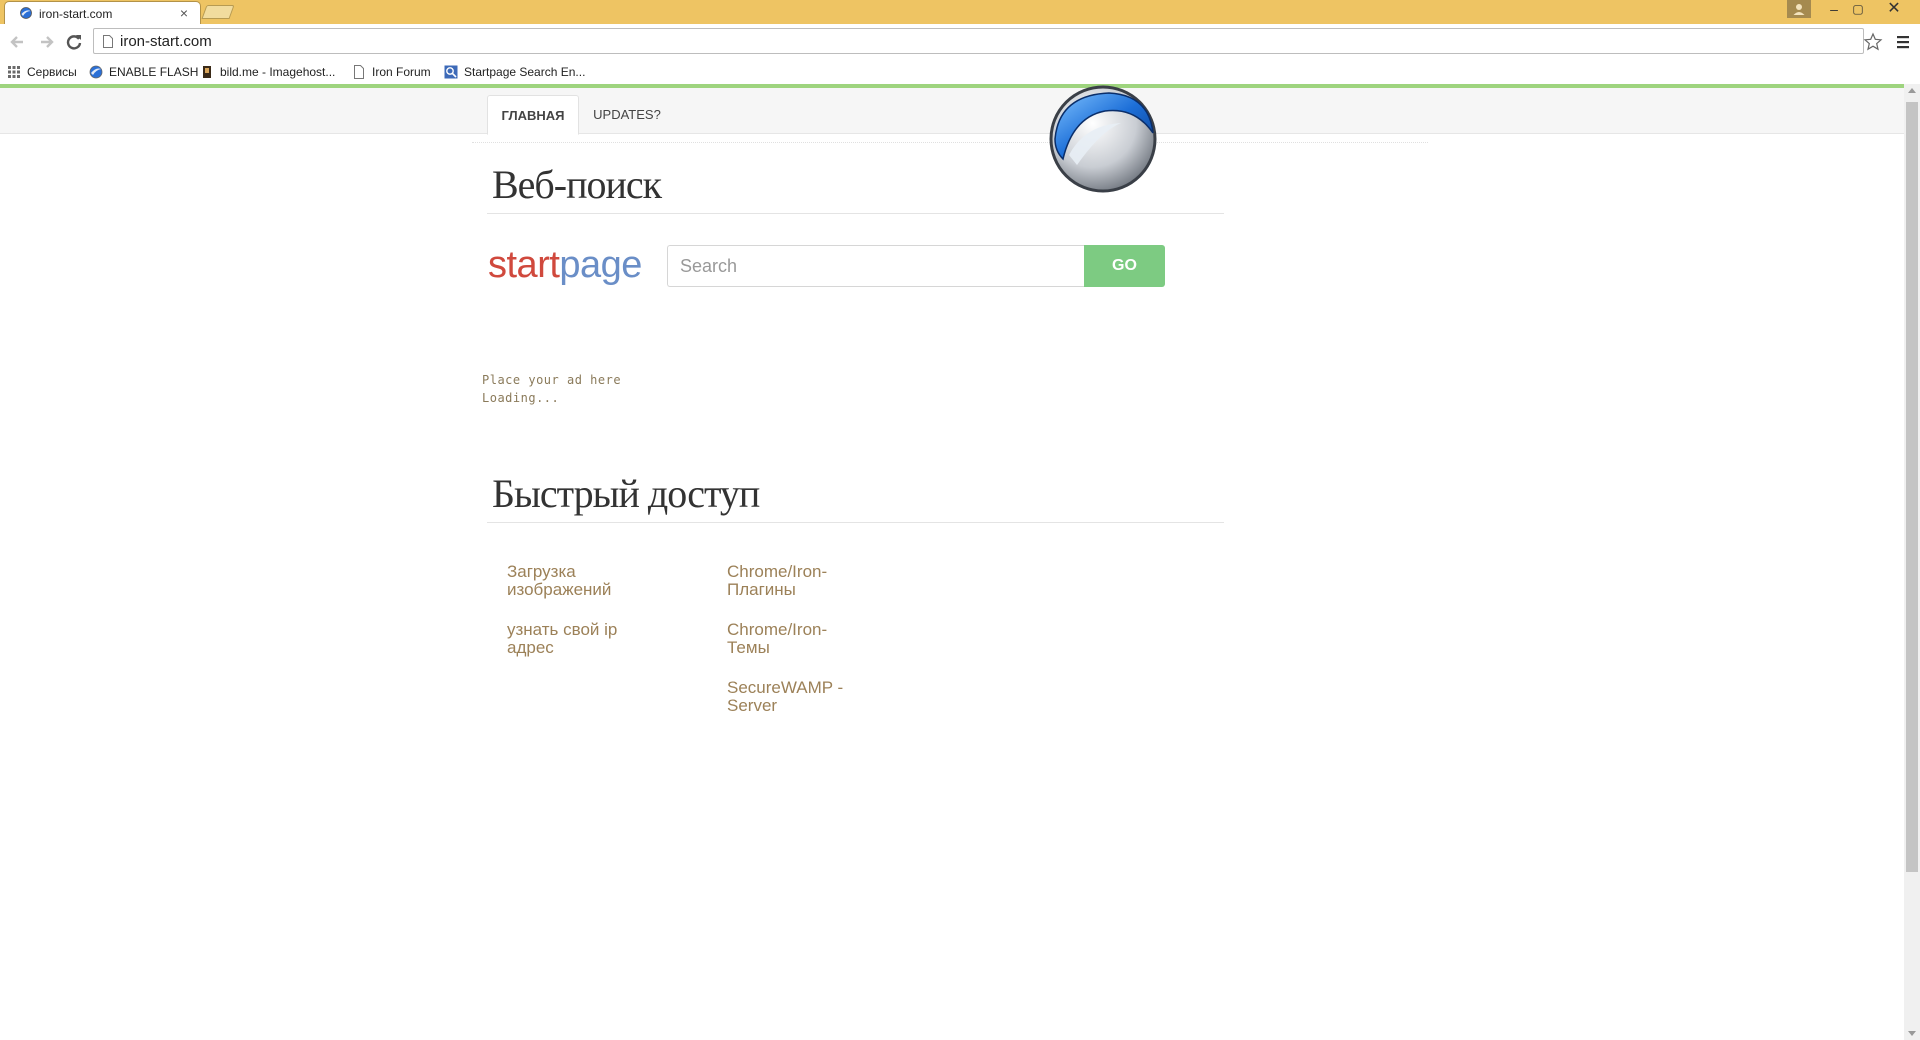 Image resolution: width=1920 pixels, height=1040 pixels. Describe the element at coordinates (1912, 487) in the screenshot. I see `scrollbar-thumb` at that location.